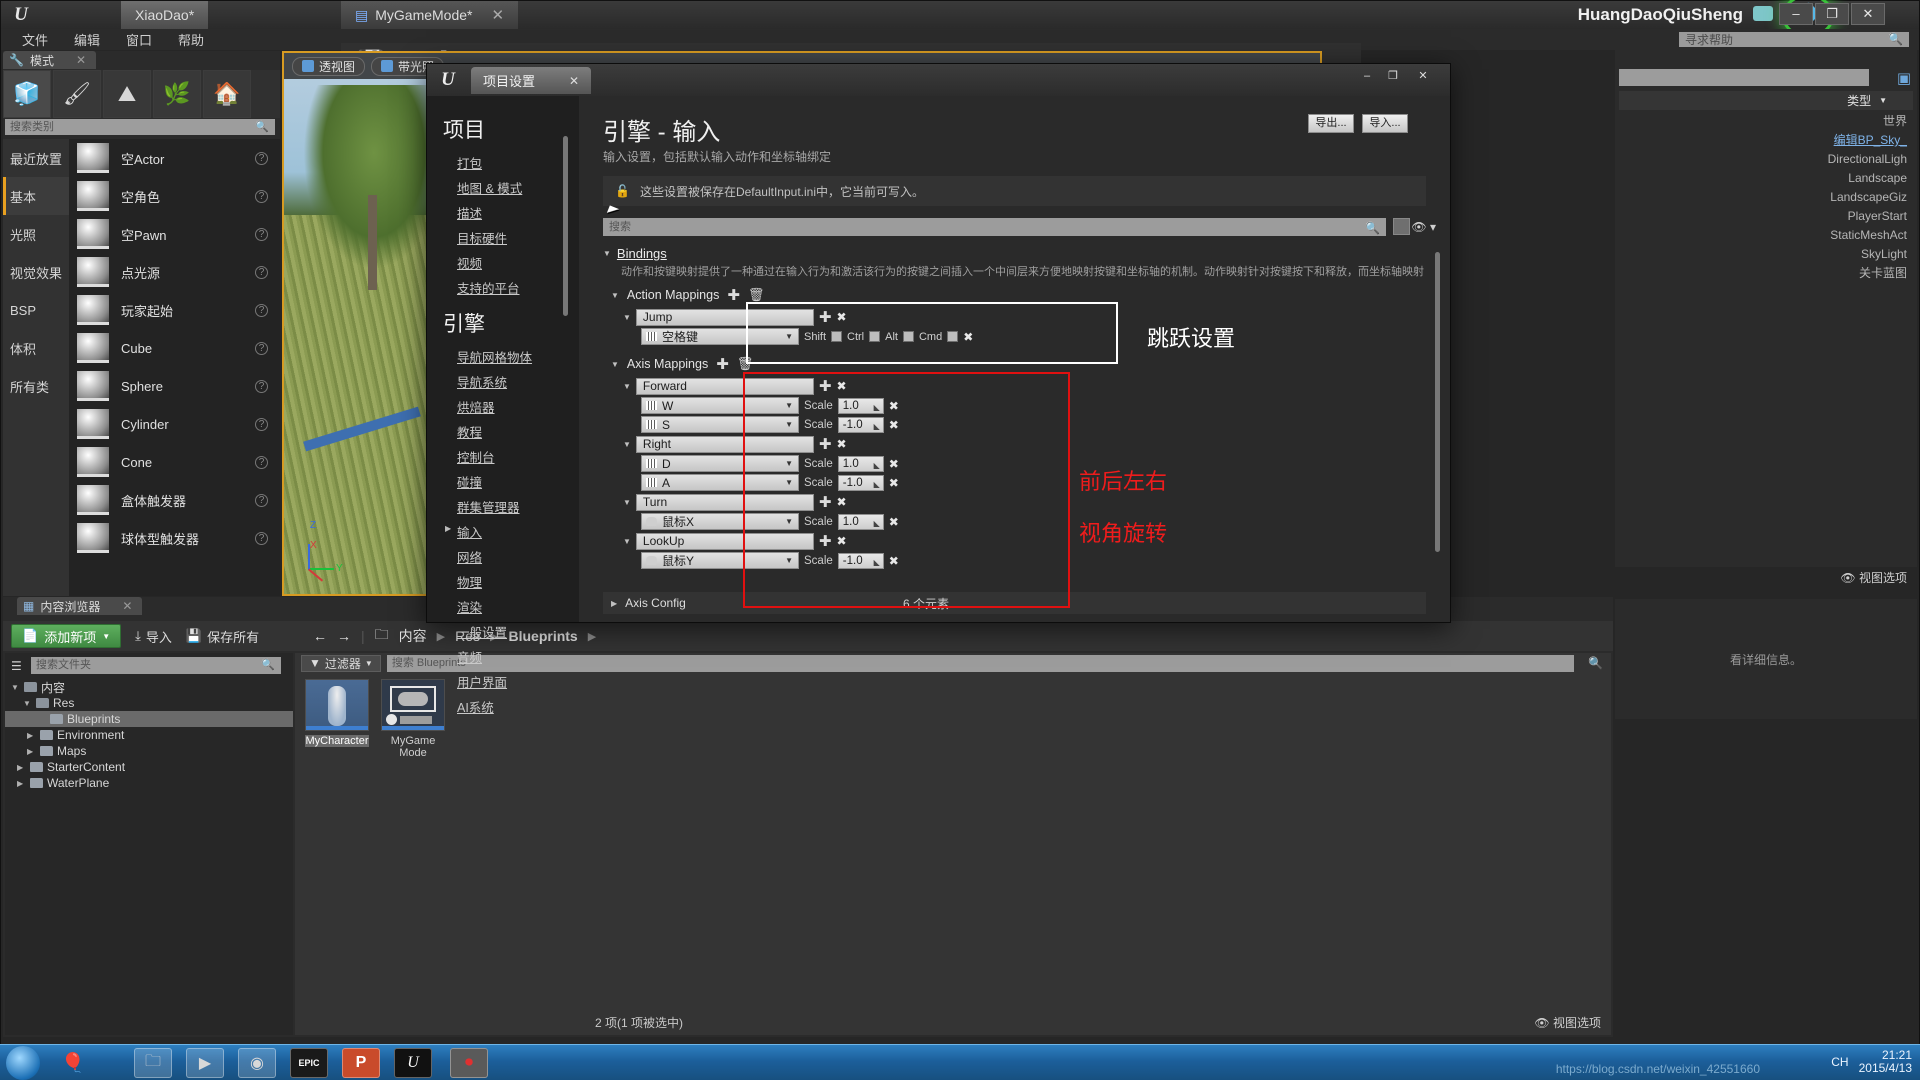 The image size is (1920, 1080). What do you see at coordinates (127, 606) in the screenshot?
I see `close-icon: ✕` at bounding box center [127, 606].